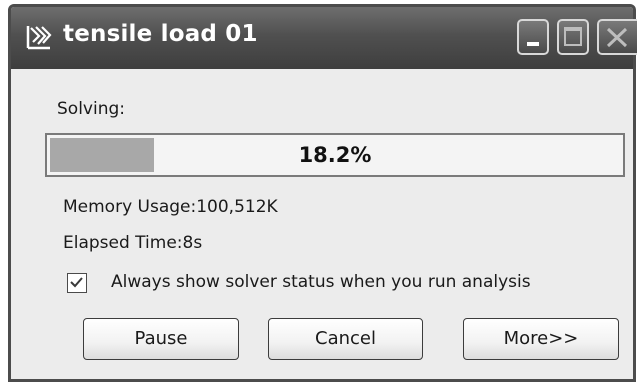  Describe the element at coordinates (533, 44) in the screenshot. I see `minimize-icon` at that location.